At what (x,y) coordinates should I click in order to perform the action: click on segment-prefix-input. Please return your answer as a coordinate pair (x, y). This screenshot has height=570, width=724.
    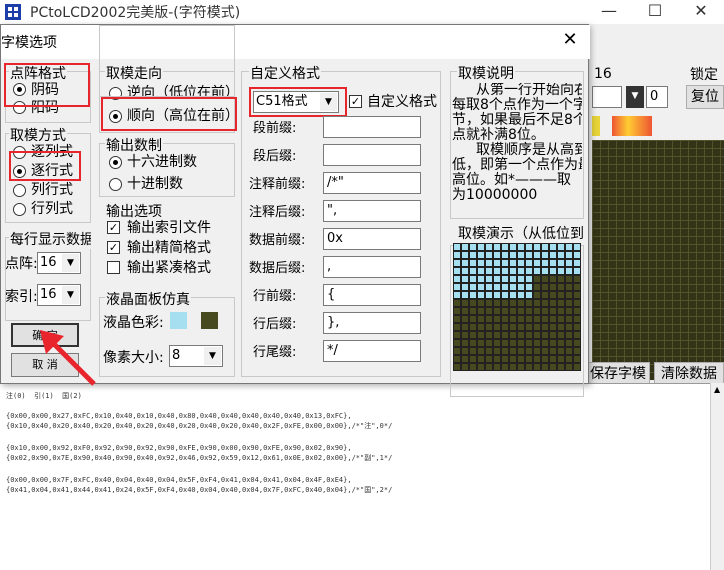
    Looking at the image, I should click on (372, 127).